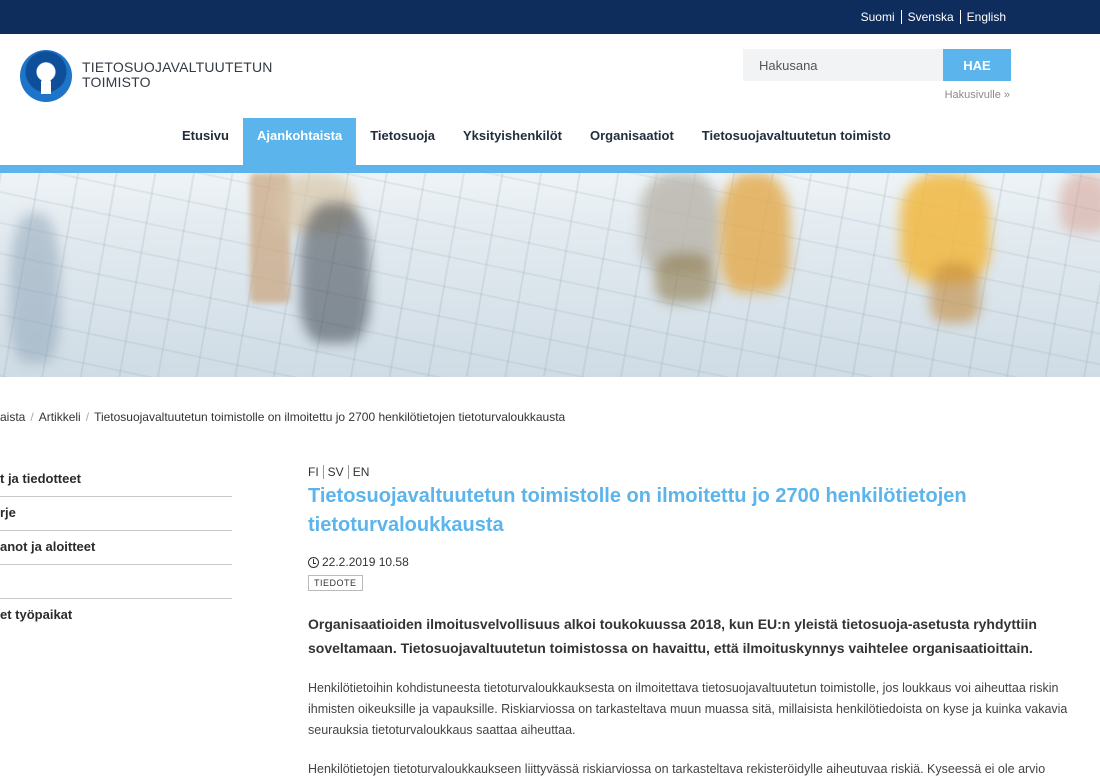 Image resolution: width=1100 pixels, height=781 pixels. Describe the element at coordinates (878, 17) in the screenshot. I see `lang-link-fi: Suomi` at that location.